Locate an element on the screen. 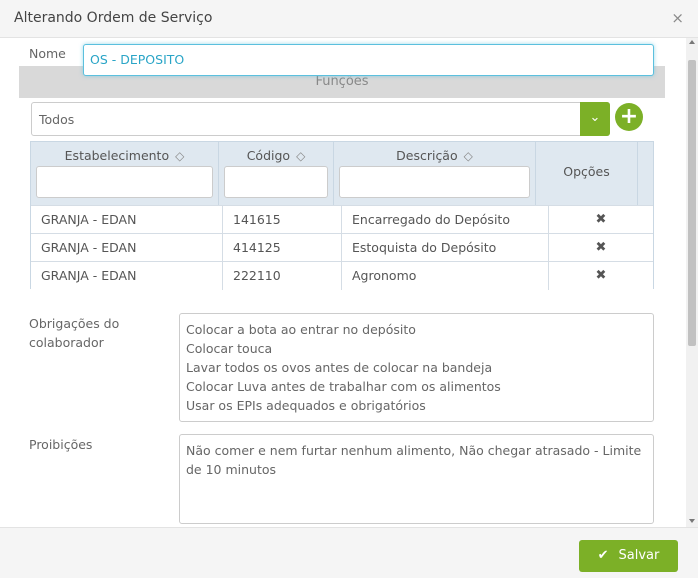 This screenshot has width=698, height=578. column-label: Código is located at coordinates (268, 155).